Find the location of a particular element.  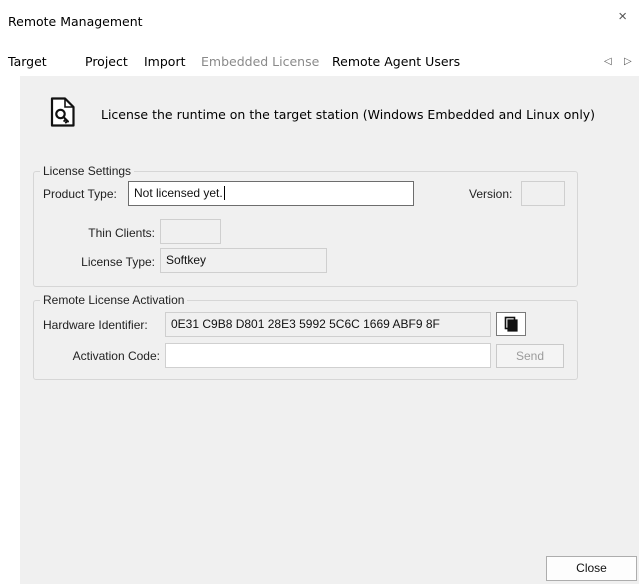

license-document-icon is located at coordinates (62, 112).